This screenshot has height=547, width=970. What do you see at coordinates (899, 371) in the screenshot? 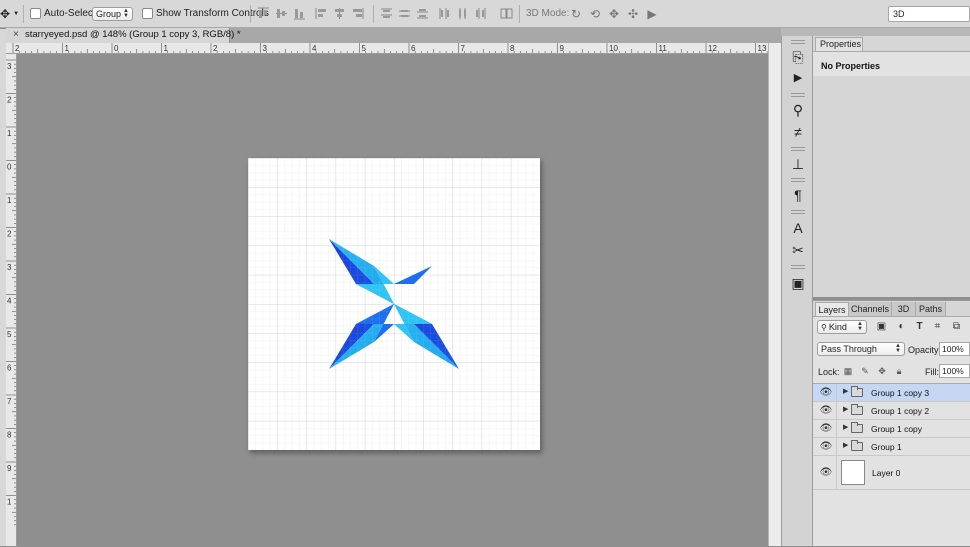
I see `lock-all-icon: 🔒︎` at bounding box center [899, 371].